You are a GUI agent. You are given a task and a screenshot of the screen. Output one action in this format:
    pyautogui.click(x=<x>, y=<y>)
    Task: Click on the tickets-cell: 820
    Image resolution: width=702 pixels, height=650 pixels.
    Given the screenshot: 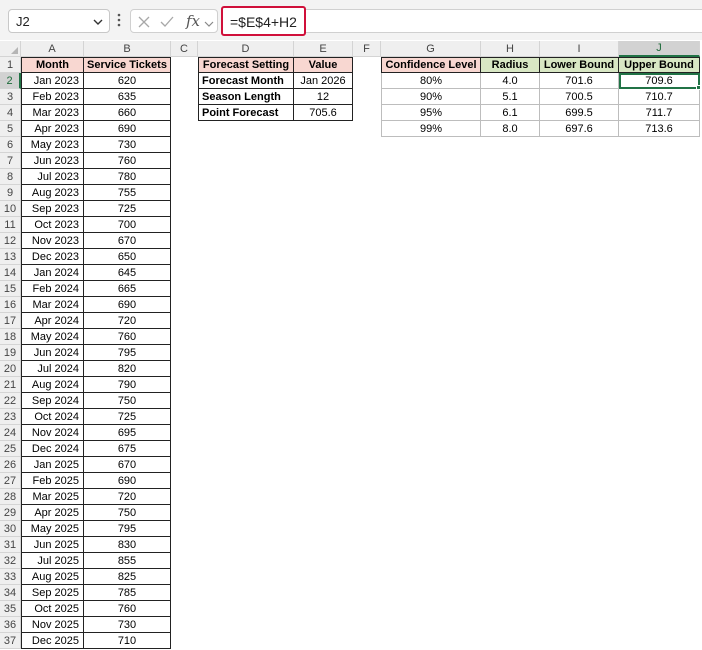 What is the action you would take?
    pyautogui.click(x=127, y=369)
    